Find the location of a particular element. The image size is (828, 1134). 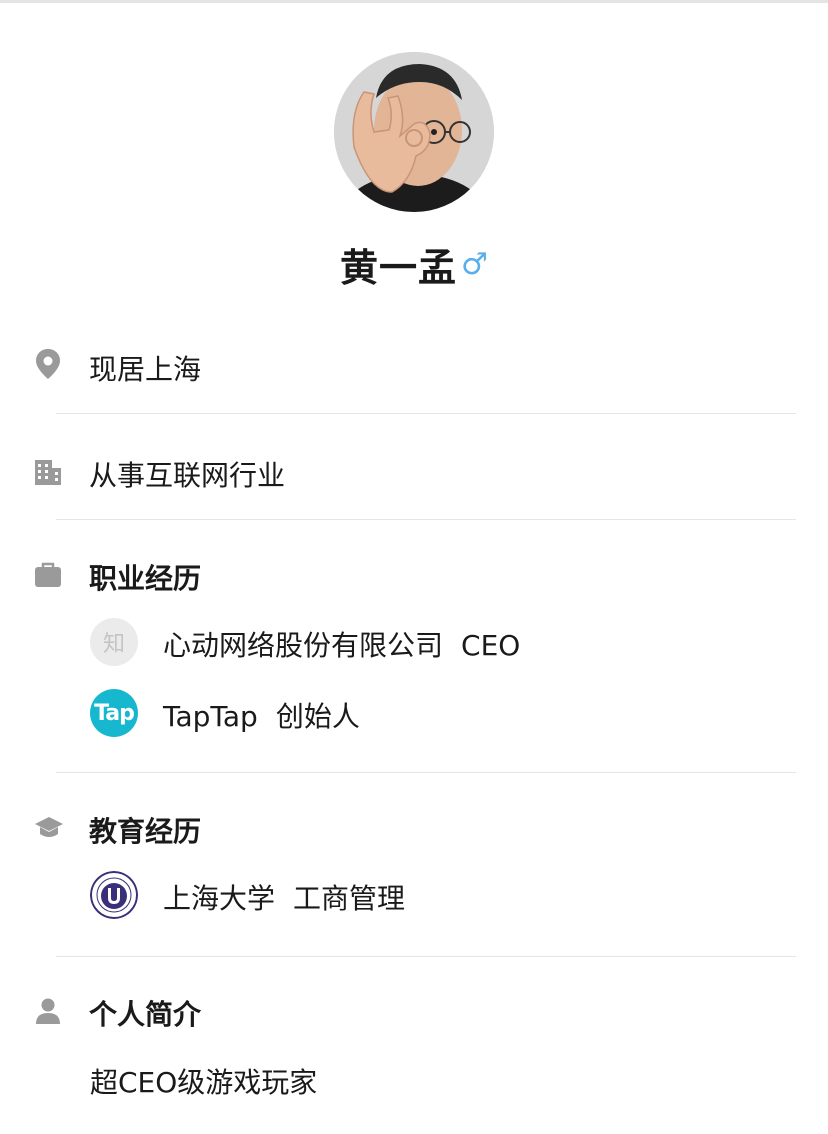

person-icon is located at coordinates (48, 1011).